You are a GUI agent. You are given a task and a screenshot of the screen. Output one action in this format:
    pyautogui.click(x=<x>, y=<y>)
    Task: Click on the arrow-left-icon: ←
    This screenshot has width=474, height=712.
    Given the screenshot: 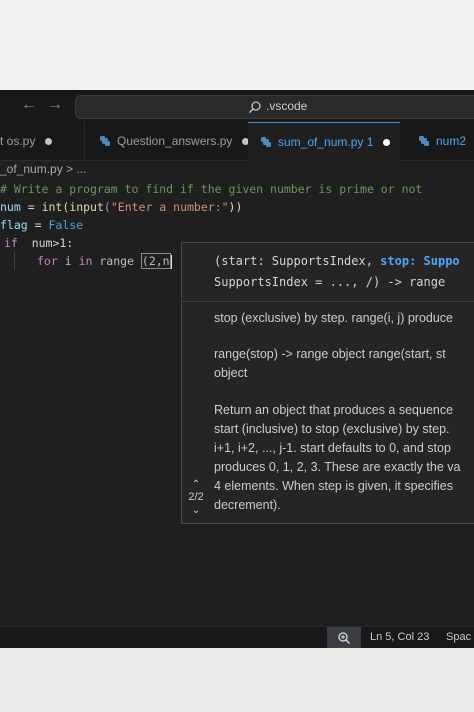 What is the action you would take?
    pyautogui.click(x=29, y=105)
    